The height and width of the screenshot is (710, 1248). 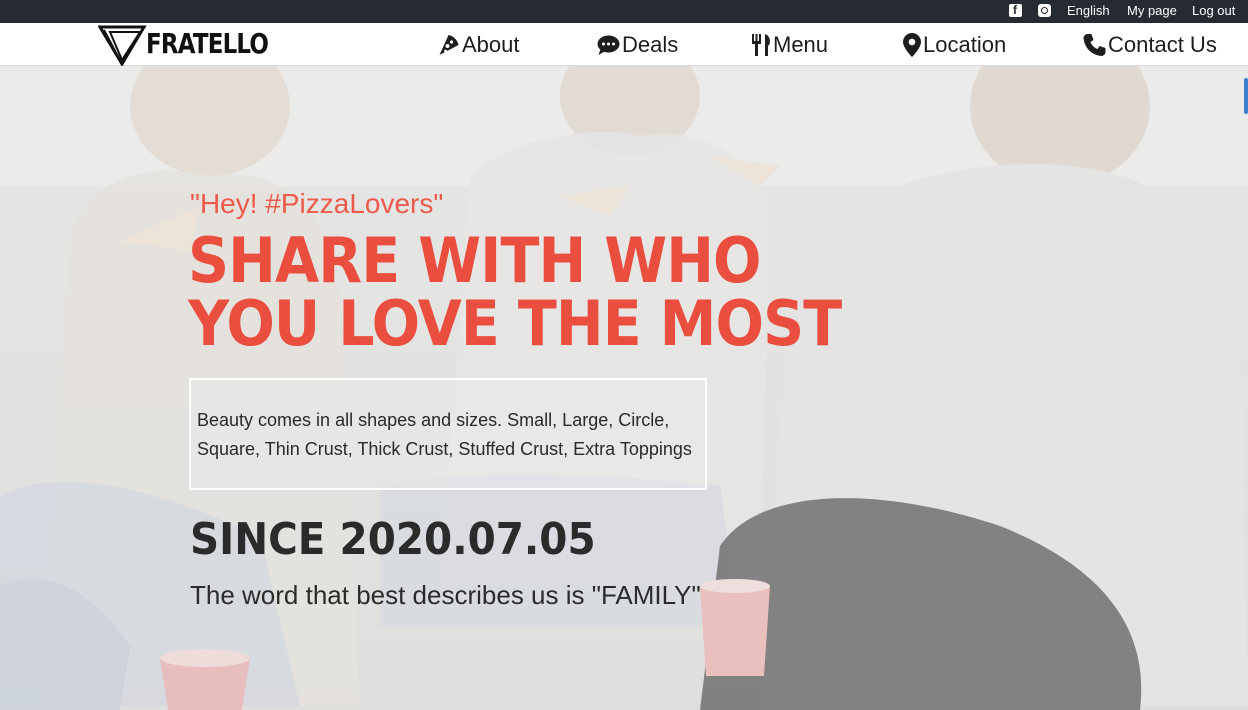 I want to click on since-date: SINCE 2020.07.05, so click(x=393, y=539).